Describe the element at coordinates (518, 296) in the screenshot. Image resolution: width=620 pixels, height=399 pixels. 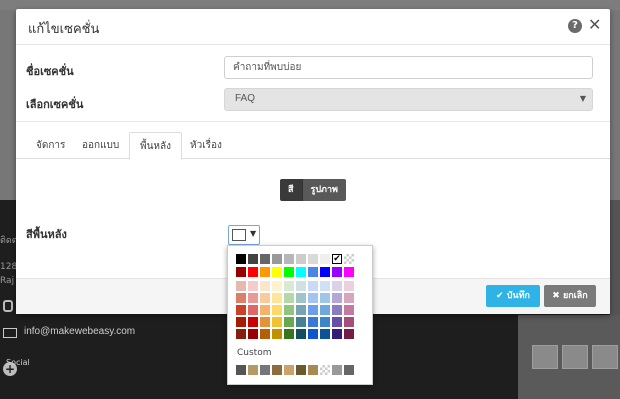
I see `save-button-label: บันทึก` at that location.